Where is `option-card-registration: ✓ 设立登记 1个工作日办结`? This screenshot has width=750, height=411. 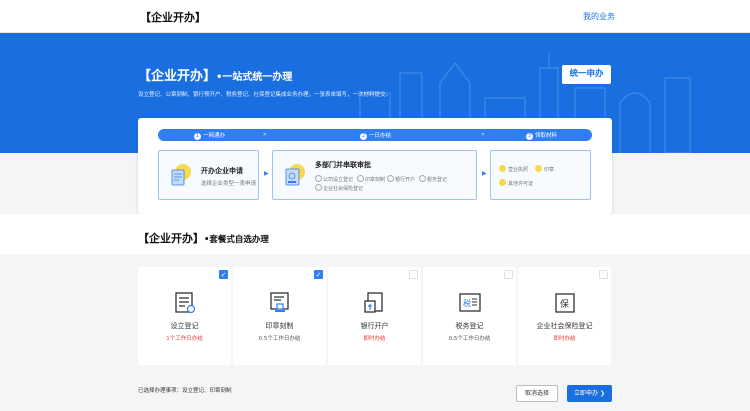 option-card-registration: ✓ 设立登记 1个工作日办结 is located at coordinates (184, 316).